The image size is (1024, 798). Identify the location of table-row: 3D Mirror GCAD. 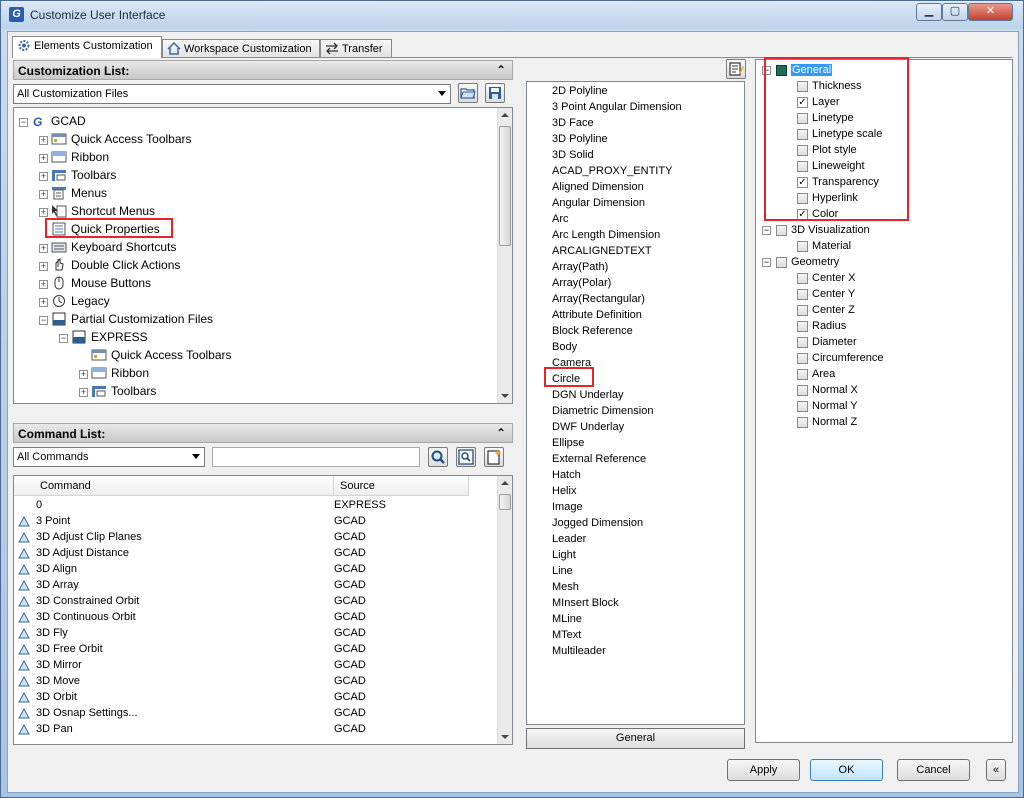
(249, 666).